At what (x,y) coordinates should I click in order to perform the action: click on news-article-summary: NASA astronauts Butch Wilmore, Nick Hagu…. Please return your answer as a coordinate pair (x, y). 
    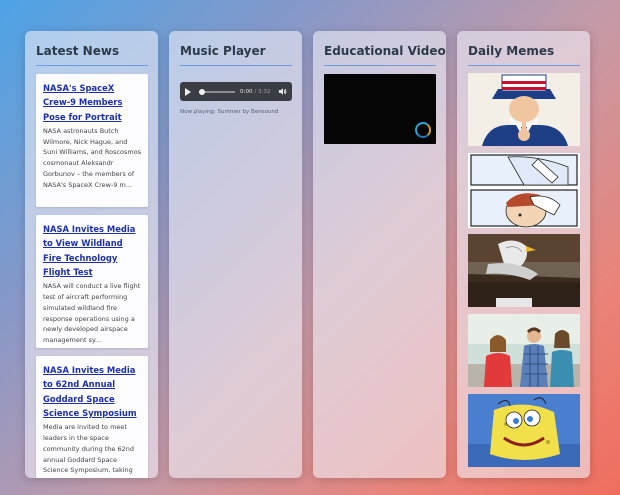
    Looking at the image, I should click on (92, 157).